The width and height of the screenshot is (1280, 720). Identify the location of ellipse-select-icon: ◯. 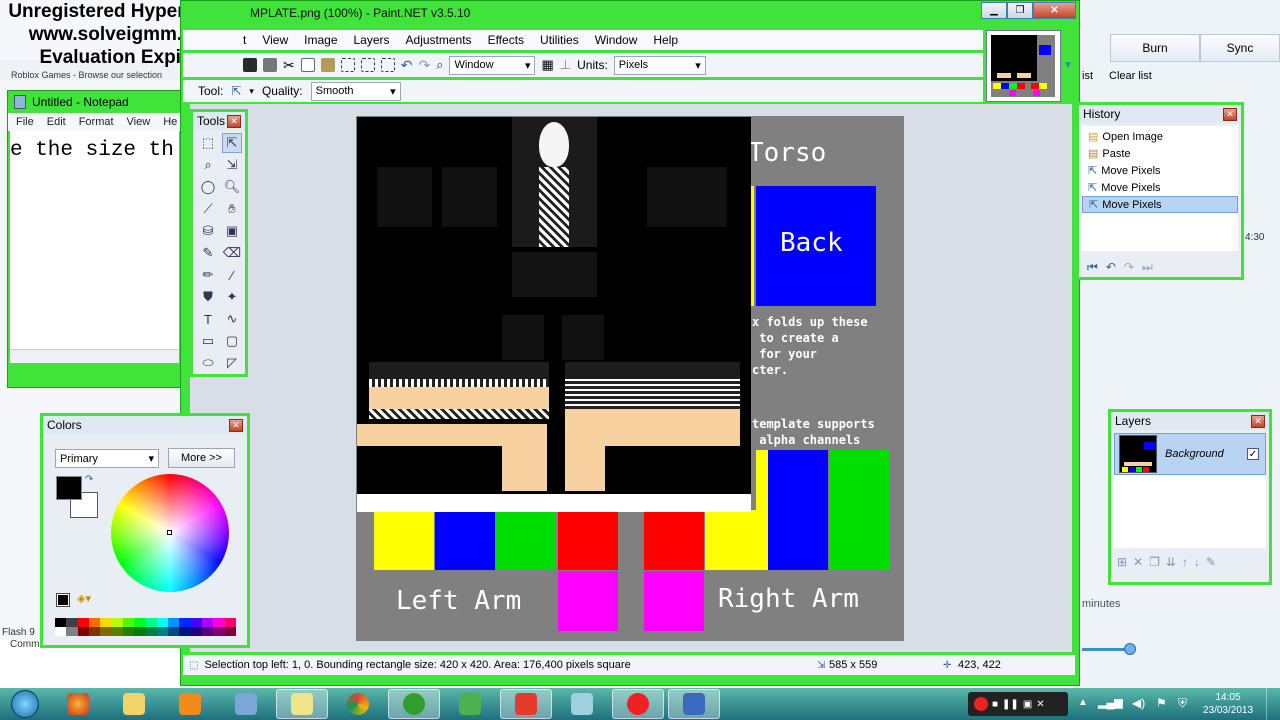
(208, 187).